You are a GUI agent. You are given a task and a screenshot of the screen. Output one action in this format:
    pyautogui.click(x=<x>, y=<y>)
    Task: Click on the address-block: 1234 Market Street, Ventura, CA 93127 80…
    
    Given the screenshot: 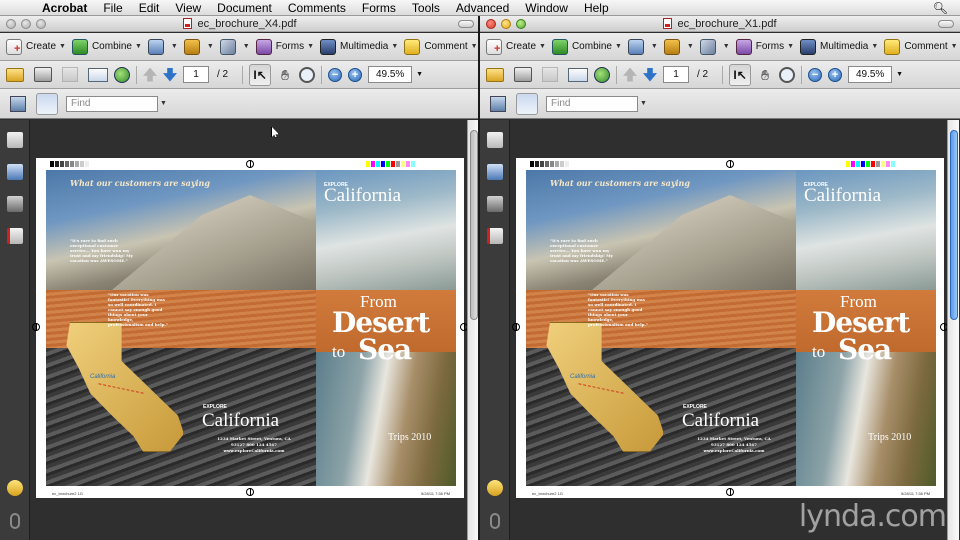 What is the action you would take?
    pyautogui.click(x=734, y=444)
    